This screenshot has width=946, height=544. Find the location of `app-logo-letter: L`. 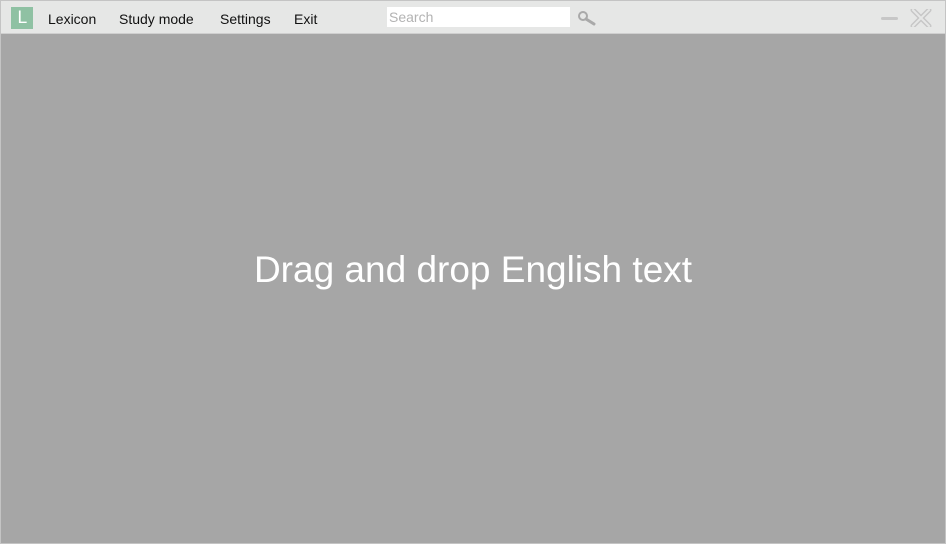

app-logo-letter: L is located at coordinates (22, 18).